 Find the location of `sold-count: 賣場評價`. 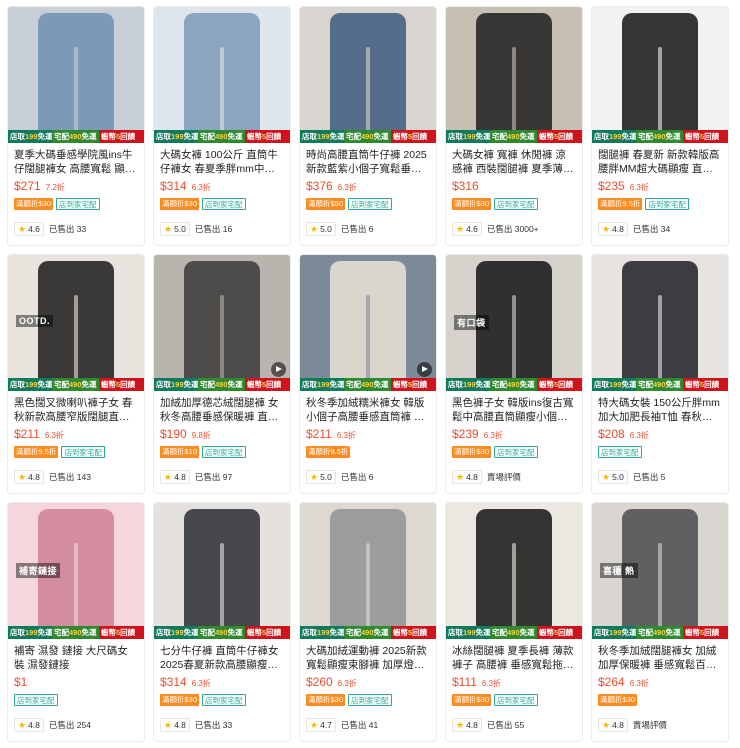

sold-count: 賣場評價 is located at coordinates (503, 477).